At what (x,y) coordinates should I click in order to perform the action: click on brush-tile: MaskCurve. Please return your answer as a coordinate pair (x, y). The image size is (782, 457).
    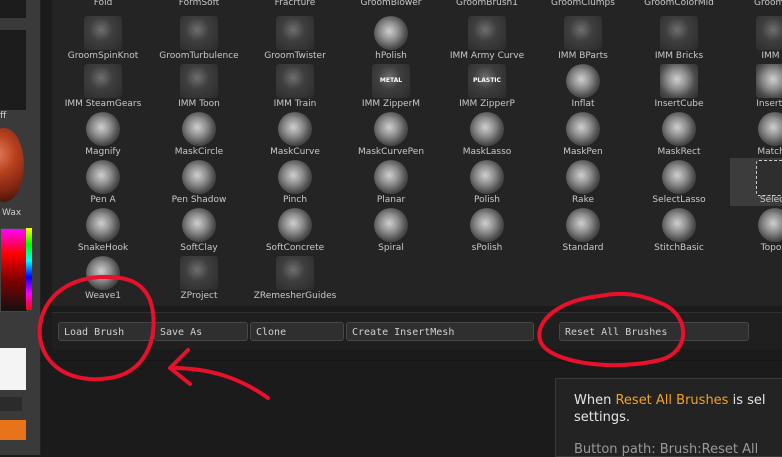
    Looking at the image, I should click on (295, 134).